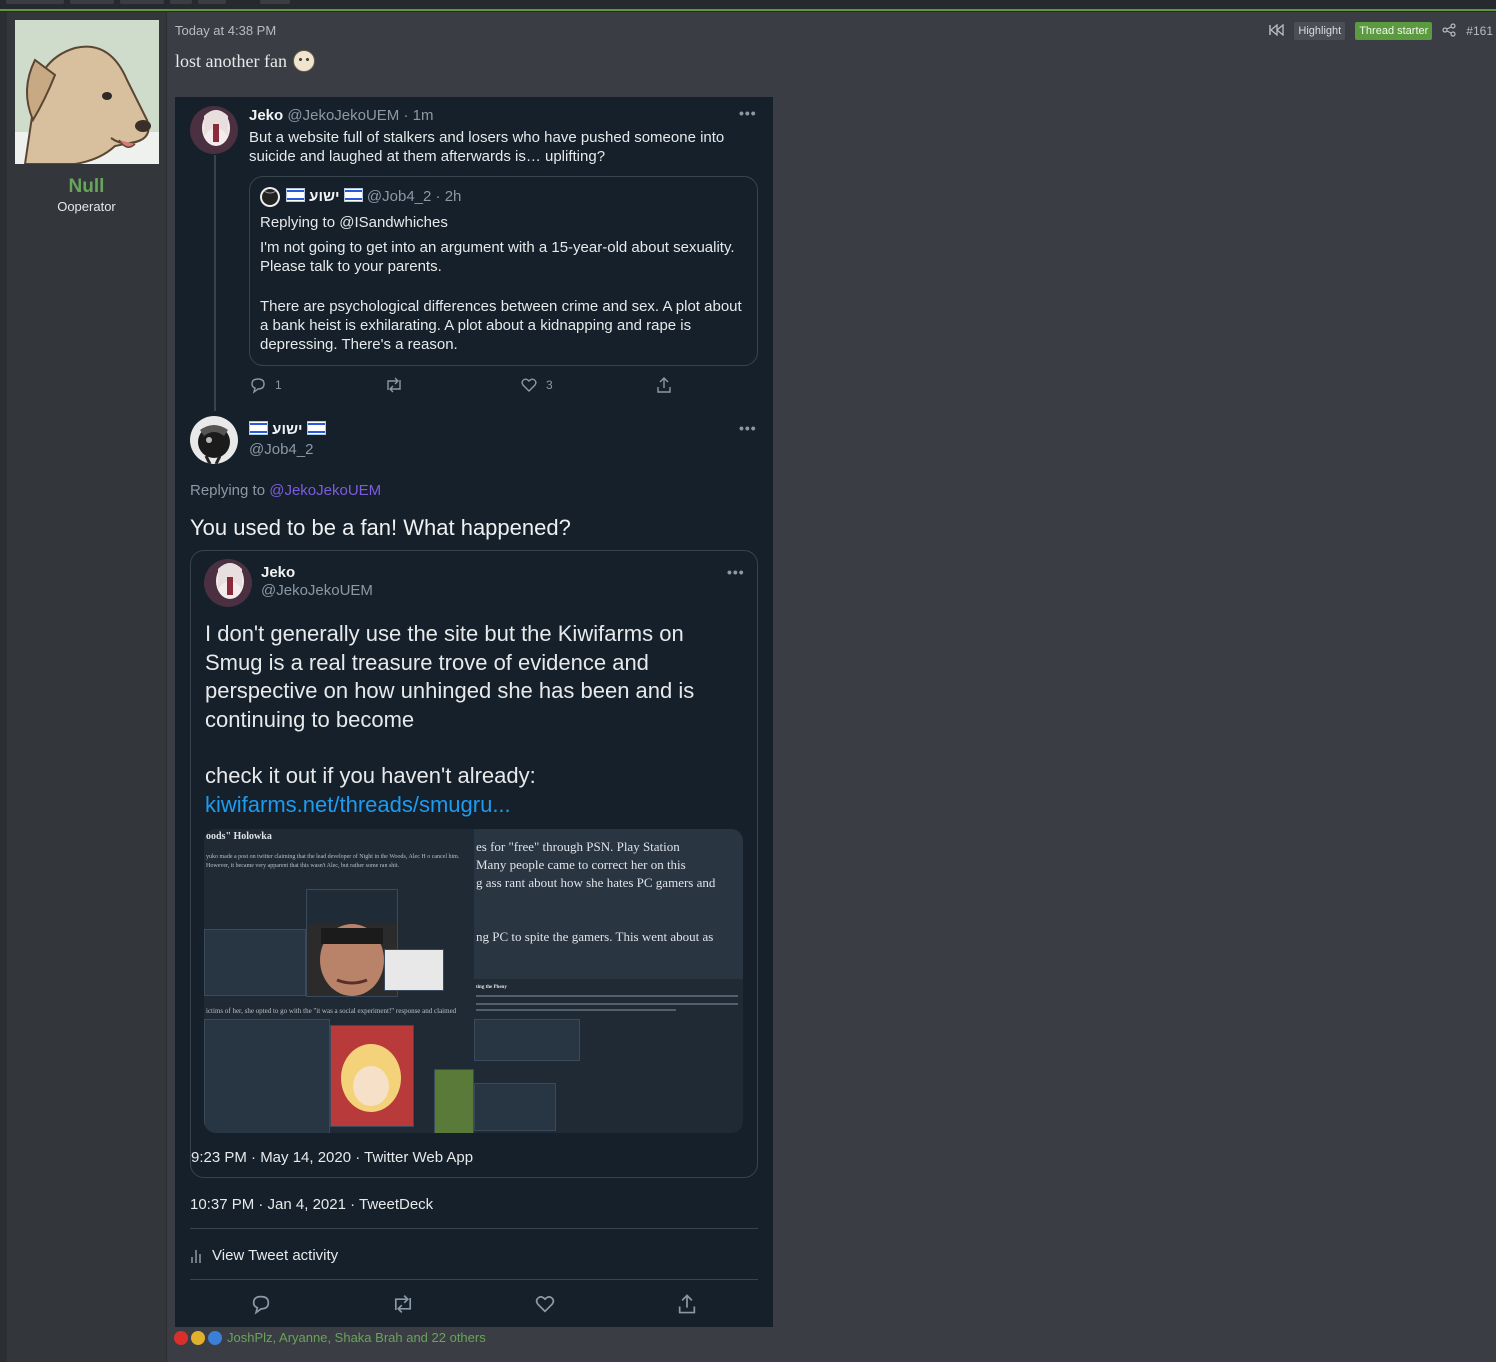 This screenshot has width=1496, height=1362. What do you see at coordinates (281, 449) in the screenshot?
I see `tweet2-handle: @Job4_2` at bounding box center [281, 449].